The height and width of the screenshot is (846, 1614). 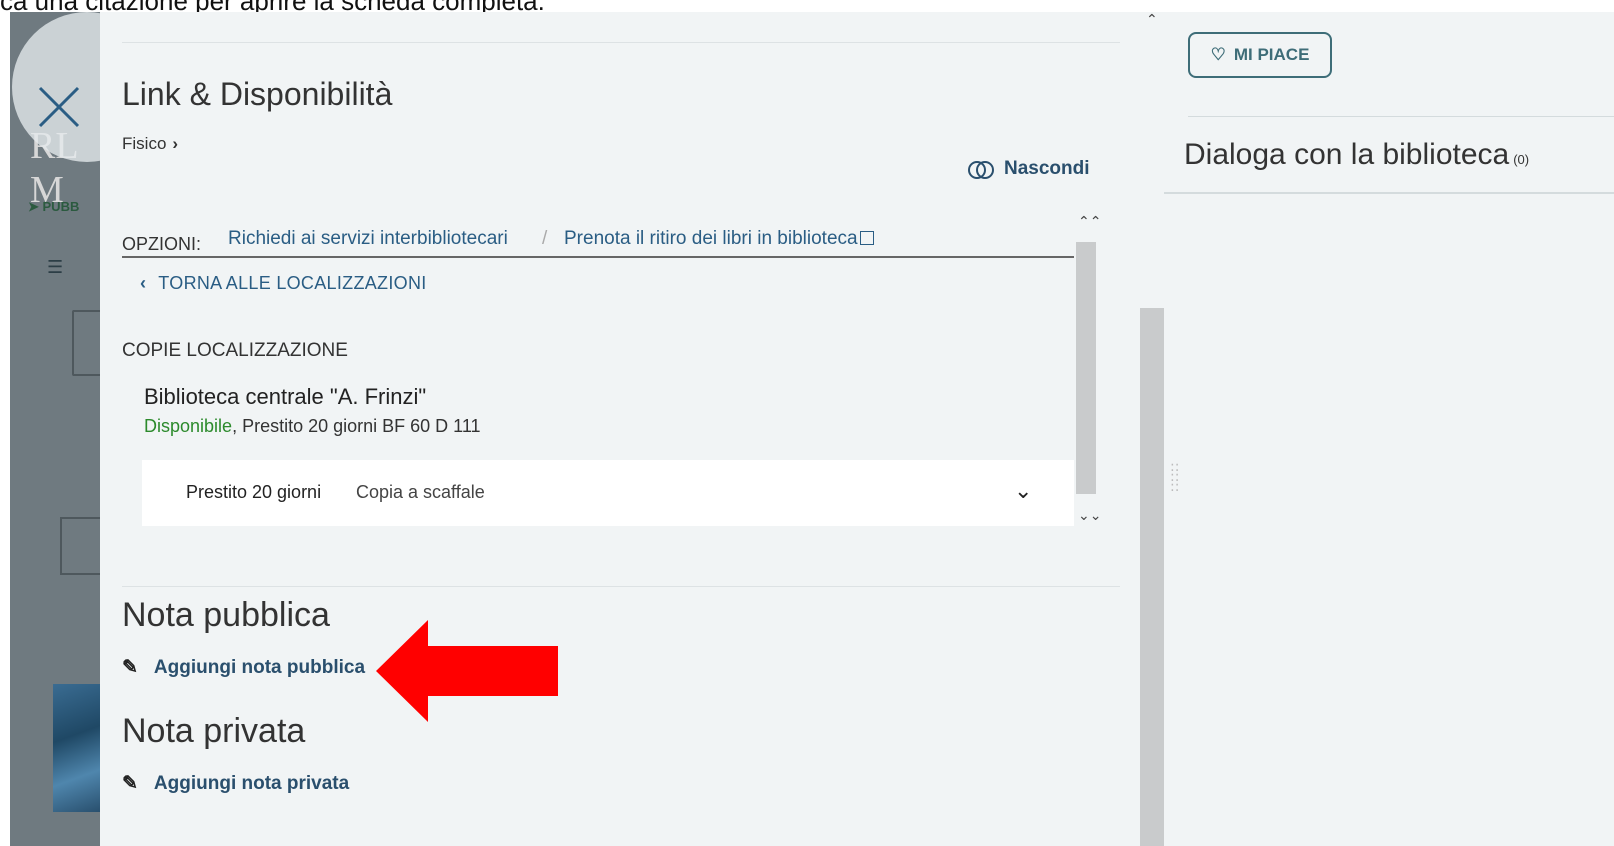 I want to click on copies-title: COPIE LOCALIZZAZIONE, so click(x=235, y=350).